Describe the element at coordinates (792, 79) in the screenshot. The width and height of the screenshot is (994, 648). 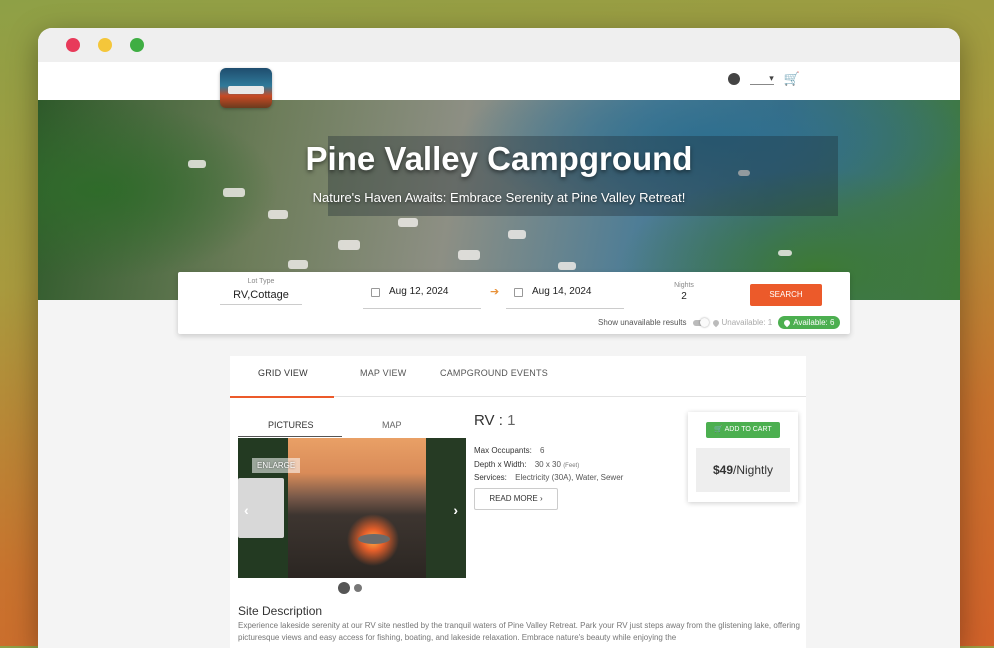
I see `shopping-cart-icon: 🛒` at that location.